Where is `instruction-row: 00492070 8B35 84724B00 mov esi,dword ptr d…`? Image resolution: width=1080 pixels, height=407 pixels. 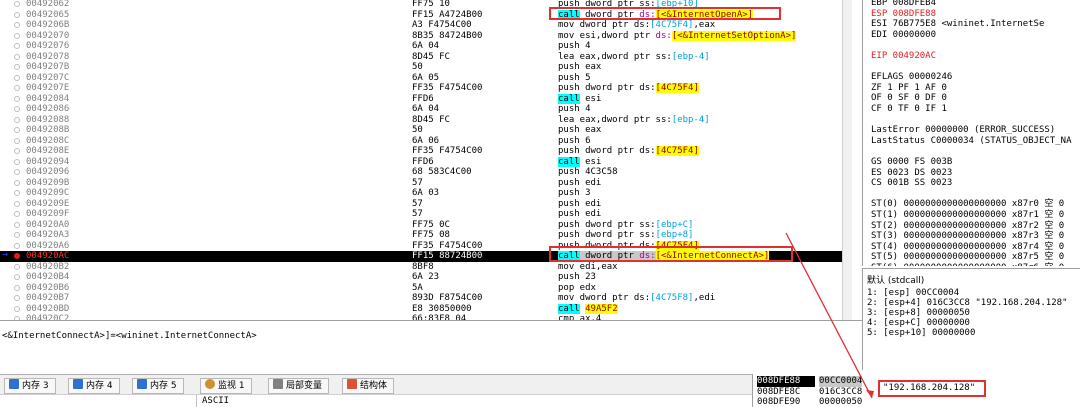 instruction-row: 00492070 8B35 84724B00 mov esi,dword ptr d… is located at coordinates (425, 36).